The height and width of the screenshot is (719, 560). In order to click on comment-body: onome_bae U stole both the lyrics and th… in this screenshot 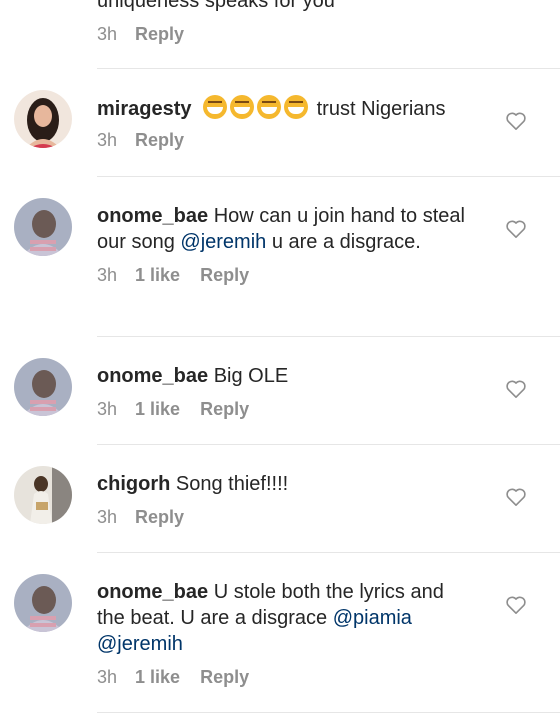, I will do `click(277, 633)`.